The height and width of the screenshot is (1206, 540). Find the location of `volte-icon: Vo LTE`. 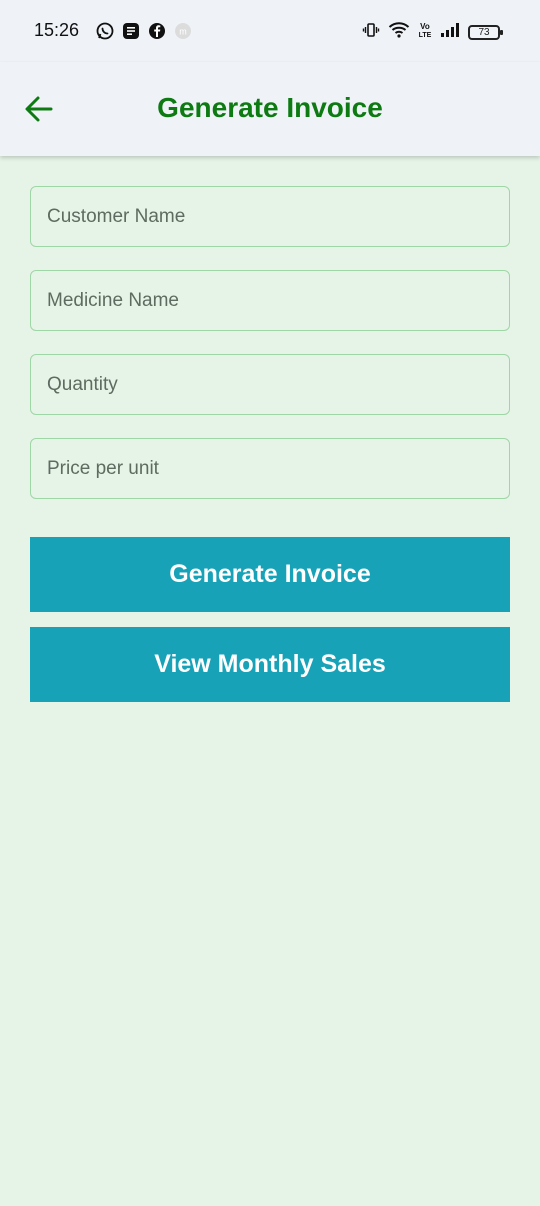

volte-icon: Vo LTE is located at coordinates (425, 32).